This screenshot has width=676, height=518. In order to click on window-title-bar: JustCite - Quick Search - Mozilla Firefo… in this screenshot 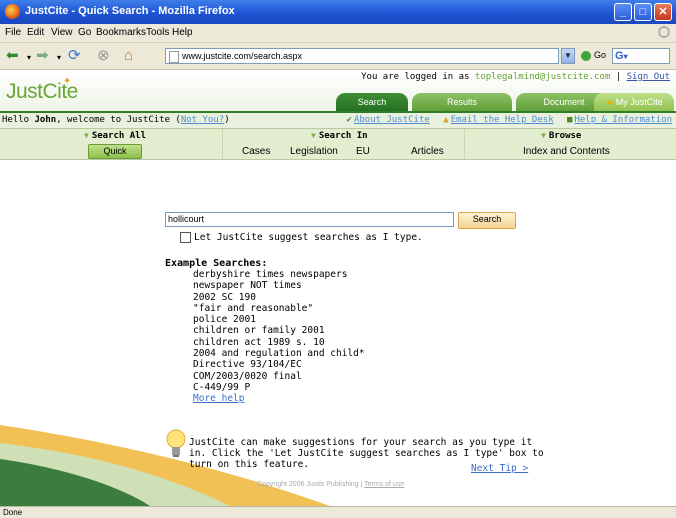, I will do `click(338, 12)`.